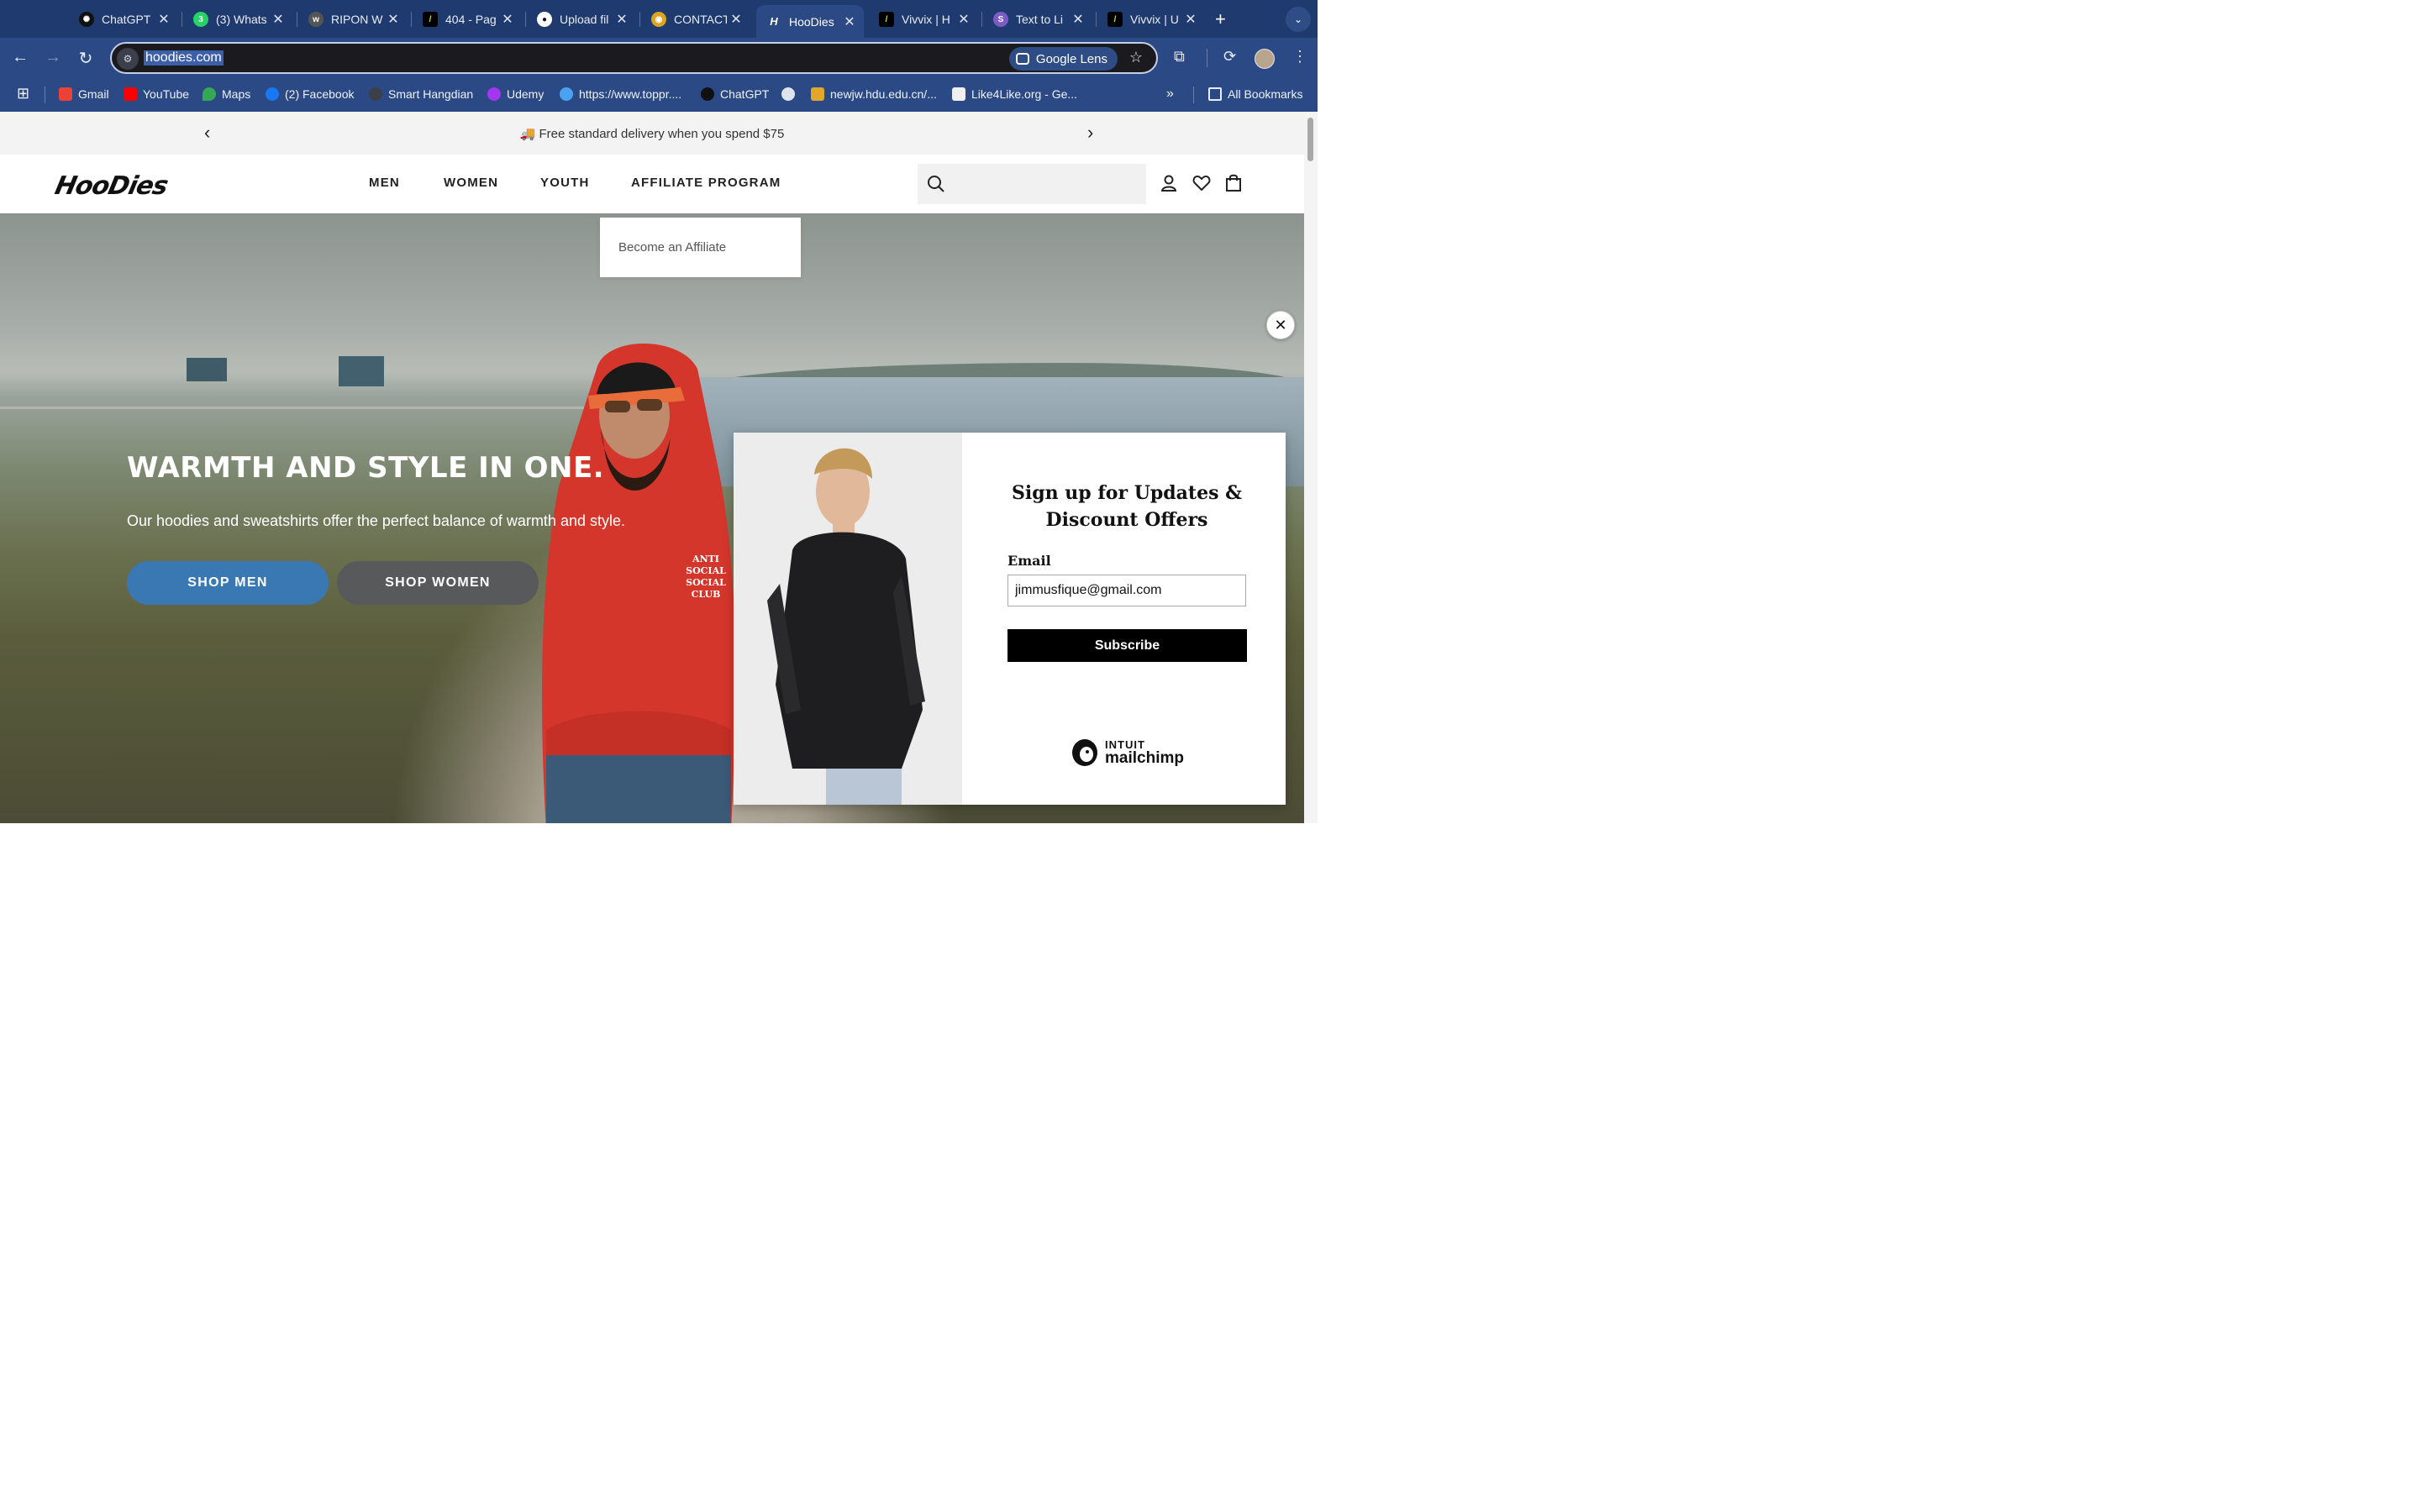 Image resolution: width=2420 pixels, height=1512 pixels. I want to click on ripon-icon: w, so click(316, 19).